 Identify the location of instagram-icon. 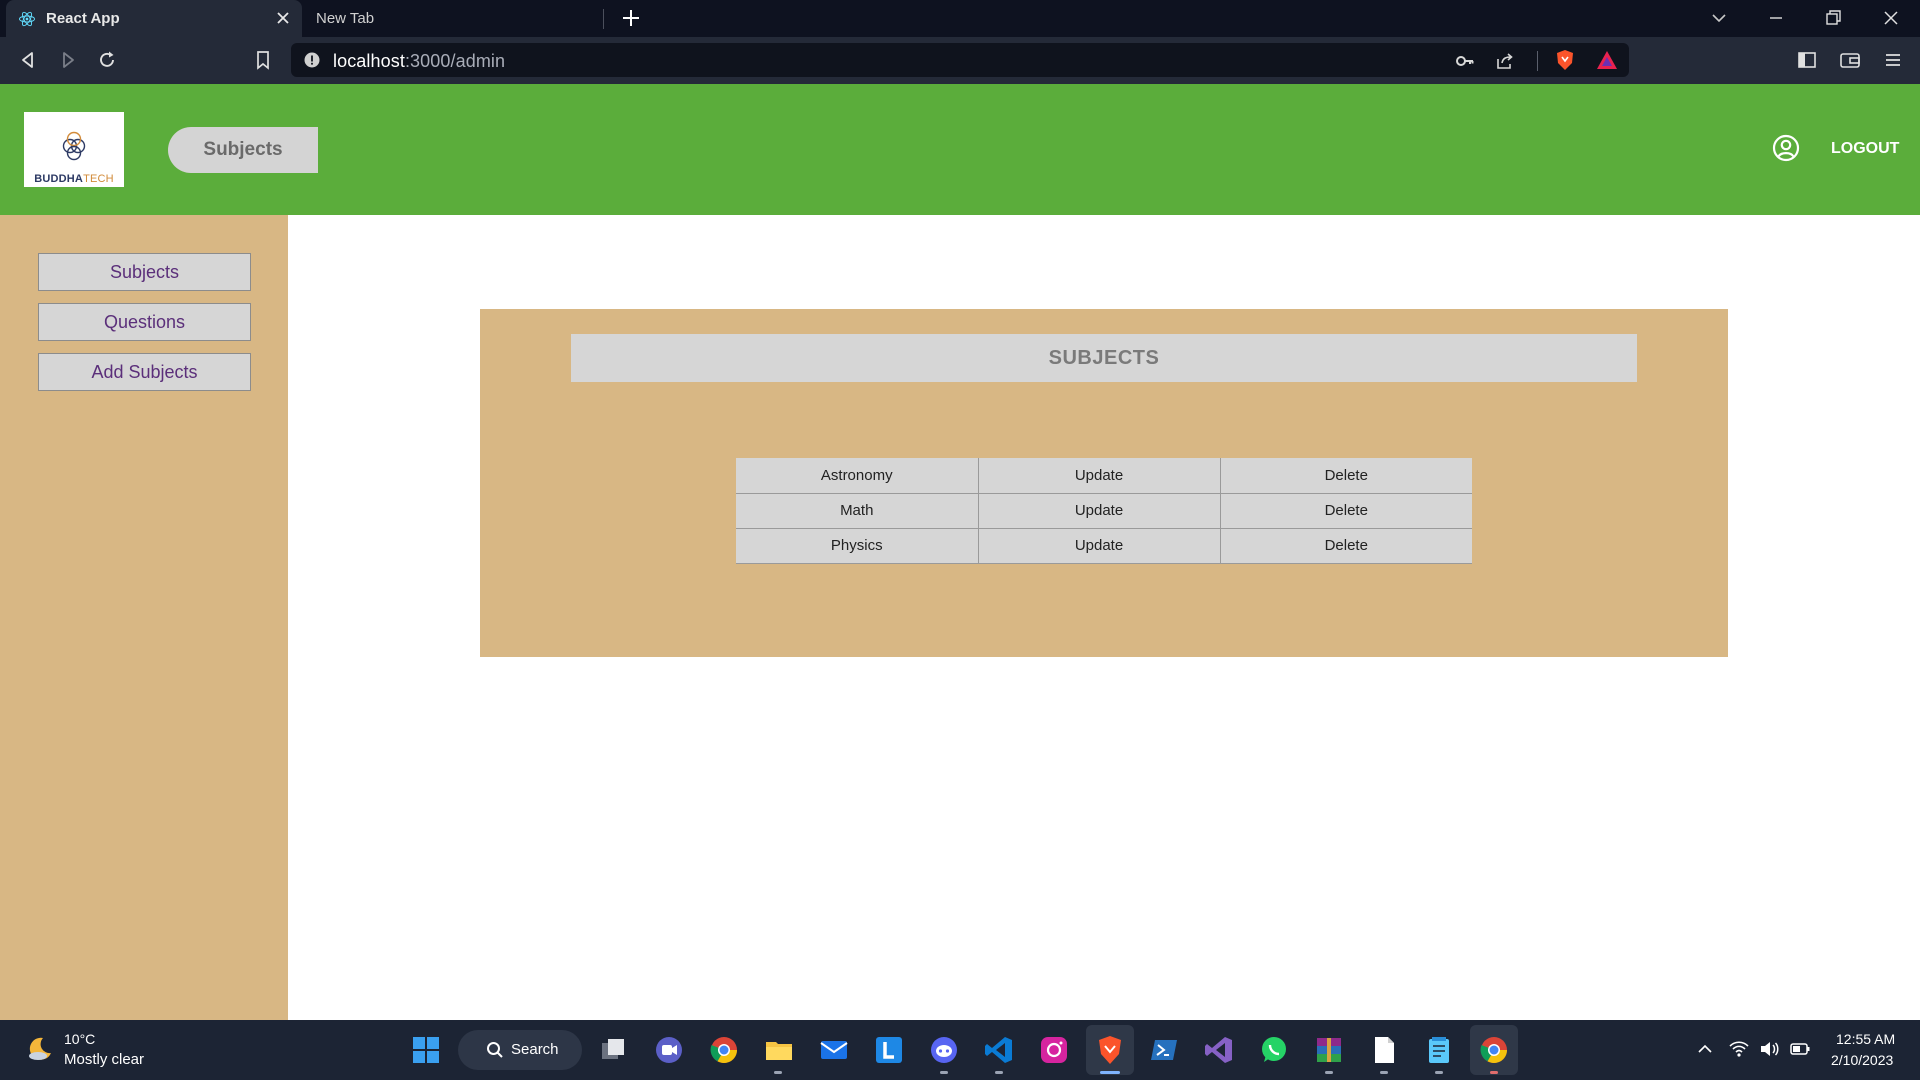
(1054, 1050).